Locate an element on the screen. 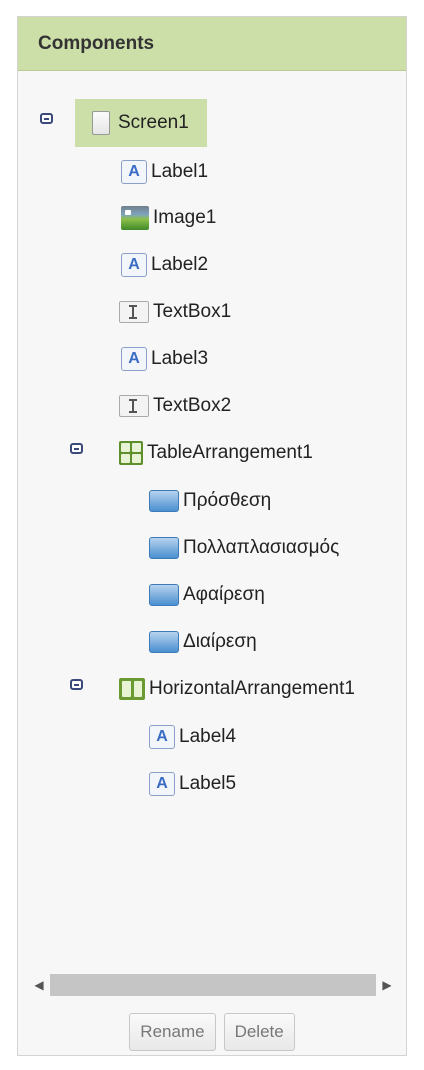  tree-item-label: Label1 is located at coordinates (180, 171).